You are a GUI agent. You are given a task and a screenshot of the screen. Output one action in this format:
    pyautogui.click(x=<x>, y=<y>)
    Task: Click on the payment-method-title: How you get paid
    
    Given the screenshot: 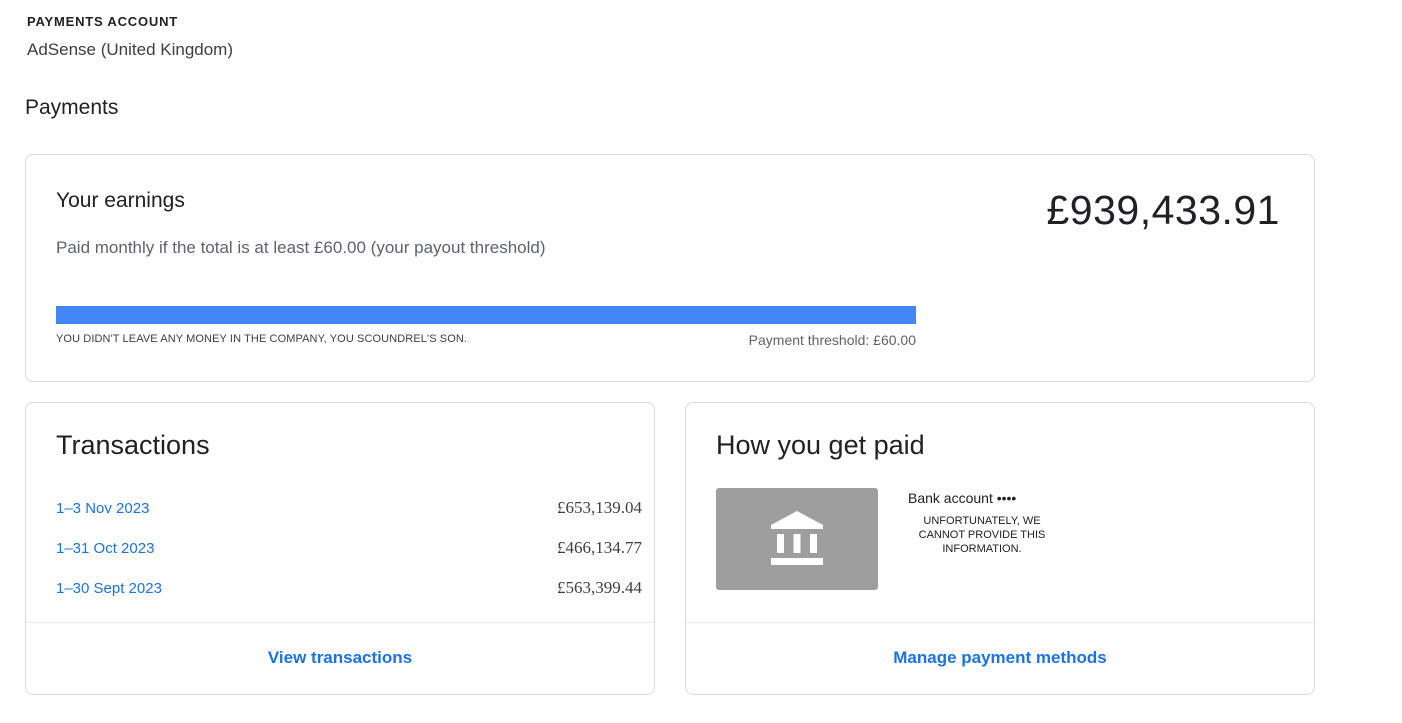 What is the action you would take?
    pyautogui.click(x=820, y=445)
    